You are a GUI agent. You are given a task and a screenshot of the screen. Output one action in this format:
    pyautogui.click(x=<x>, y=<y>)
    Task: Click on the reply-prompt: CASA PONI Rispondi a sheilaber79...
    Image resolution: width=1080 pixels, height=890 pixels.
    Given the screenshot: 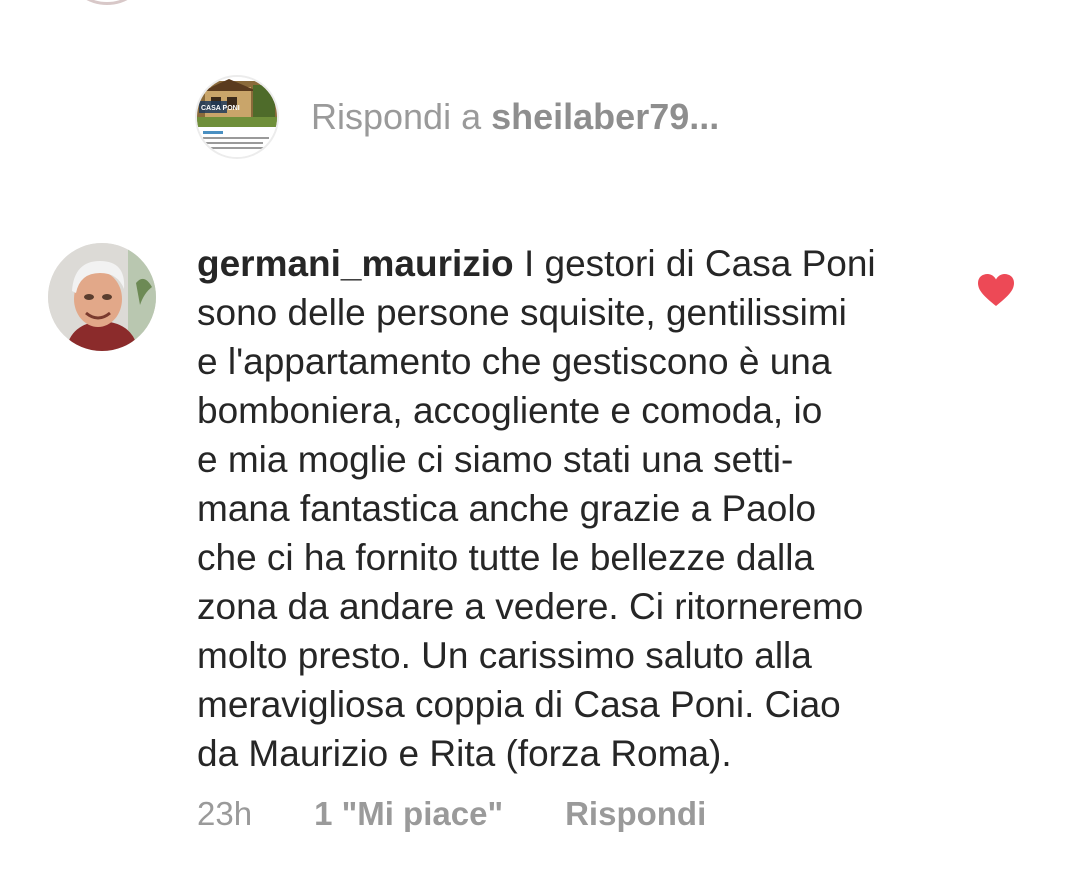 What is the action you would take?
    pyautogui.click(x=457, y=117)
    